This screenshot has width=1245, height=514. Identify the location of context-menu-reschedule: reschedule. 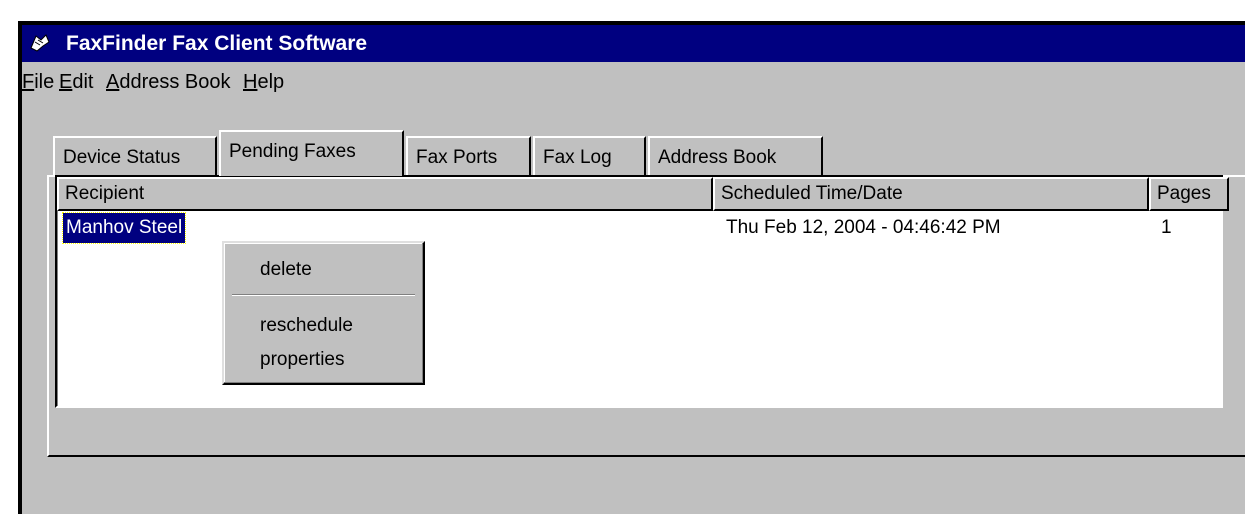
(306, 326).